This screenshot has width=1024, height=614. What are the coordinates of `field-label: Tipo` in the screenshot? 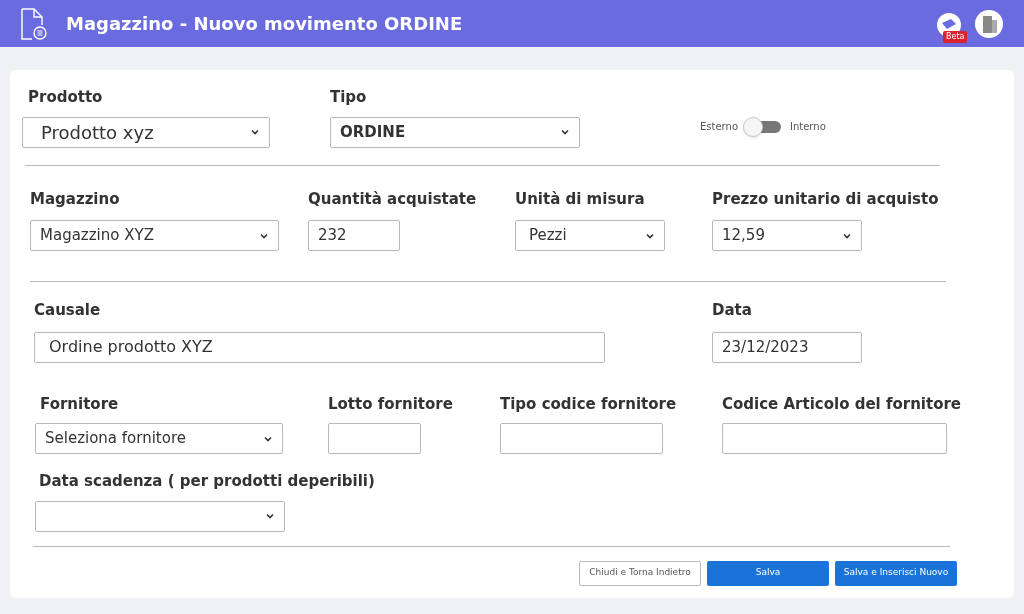 It's located at (349, 97).